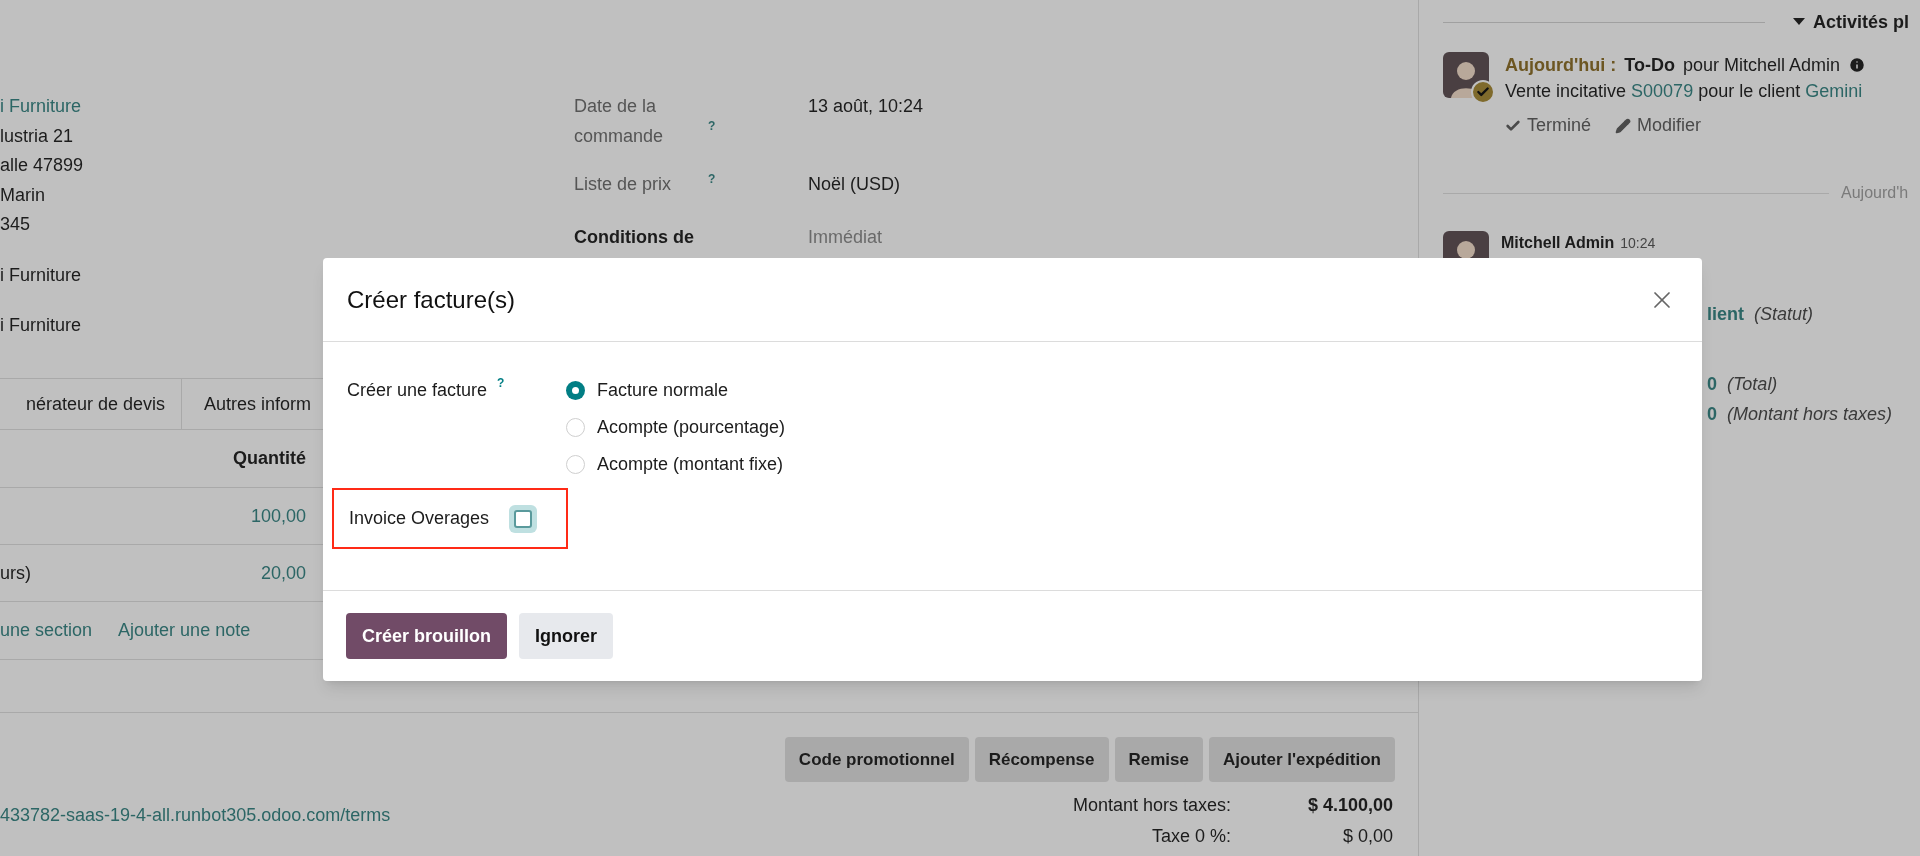 Image resolution: width=1920 pixels, height=856 pixels. What do you see at coordinates (184, 630) in the screenshot?
I see `add-line-link: Ajouter une note` at bounding box center [184, 630].